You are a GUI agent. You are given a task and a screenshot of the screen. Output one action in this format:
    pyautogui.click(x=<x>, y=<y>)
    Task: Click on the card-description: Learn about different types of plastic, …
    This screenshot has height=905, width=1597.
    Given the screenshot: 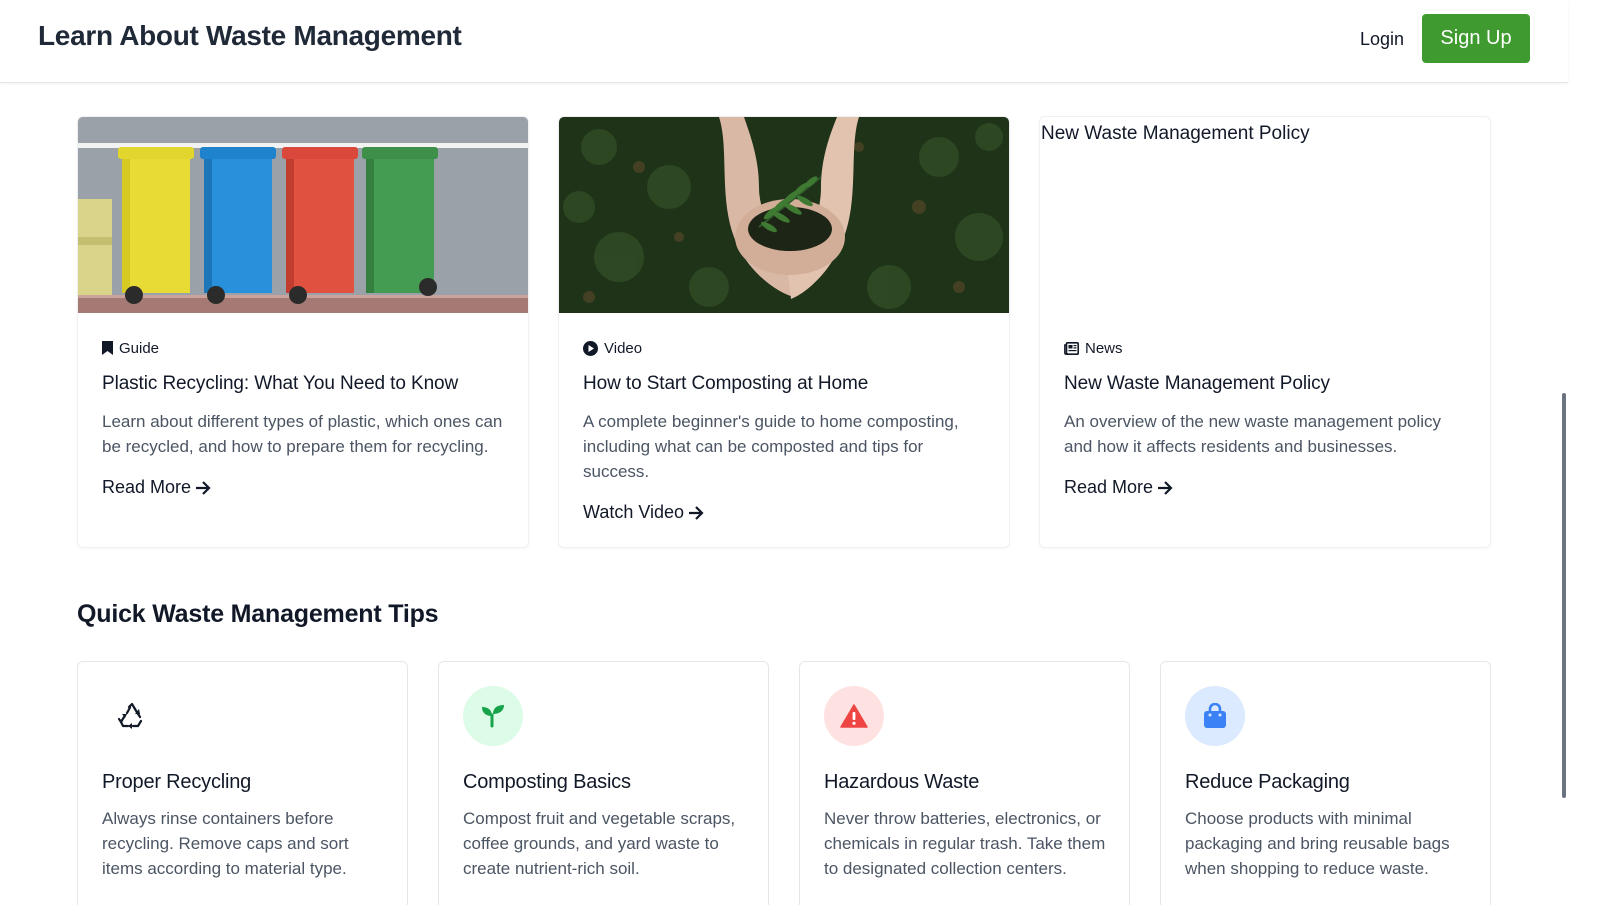 What is the action you would take?
    pyautogui.click(x=302, y=434)
    